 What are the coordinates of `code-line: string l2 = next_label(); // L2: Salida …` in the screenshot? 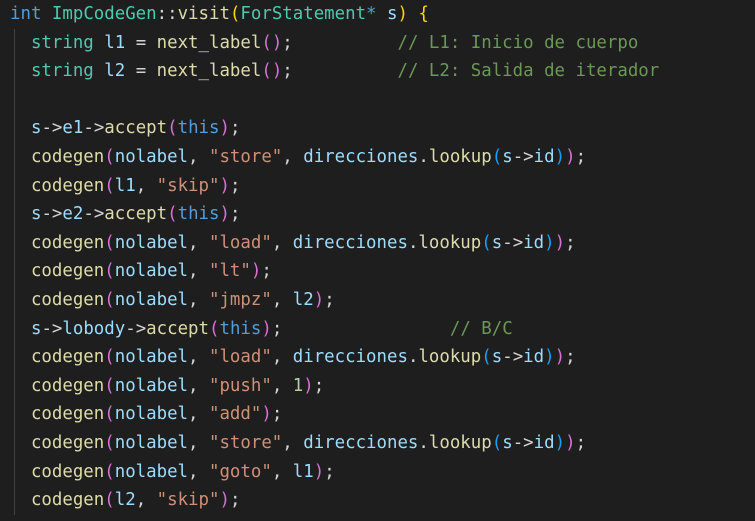 It's located at (377, 71).